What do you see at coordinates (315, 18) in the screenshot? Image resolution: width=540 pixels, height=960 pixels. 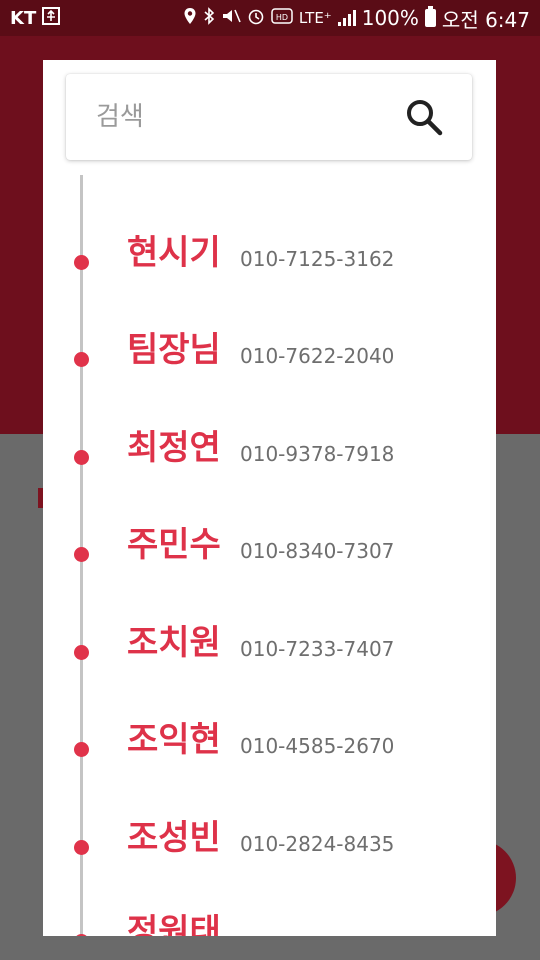 I see `lte-label: LTE⁺` at bounding box center [315, 18].